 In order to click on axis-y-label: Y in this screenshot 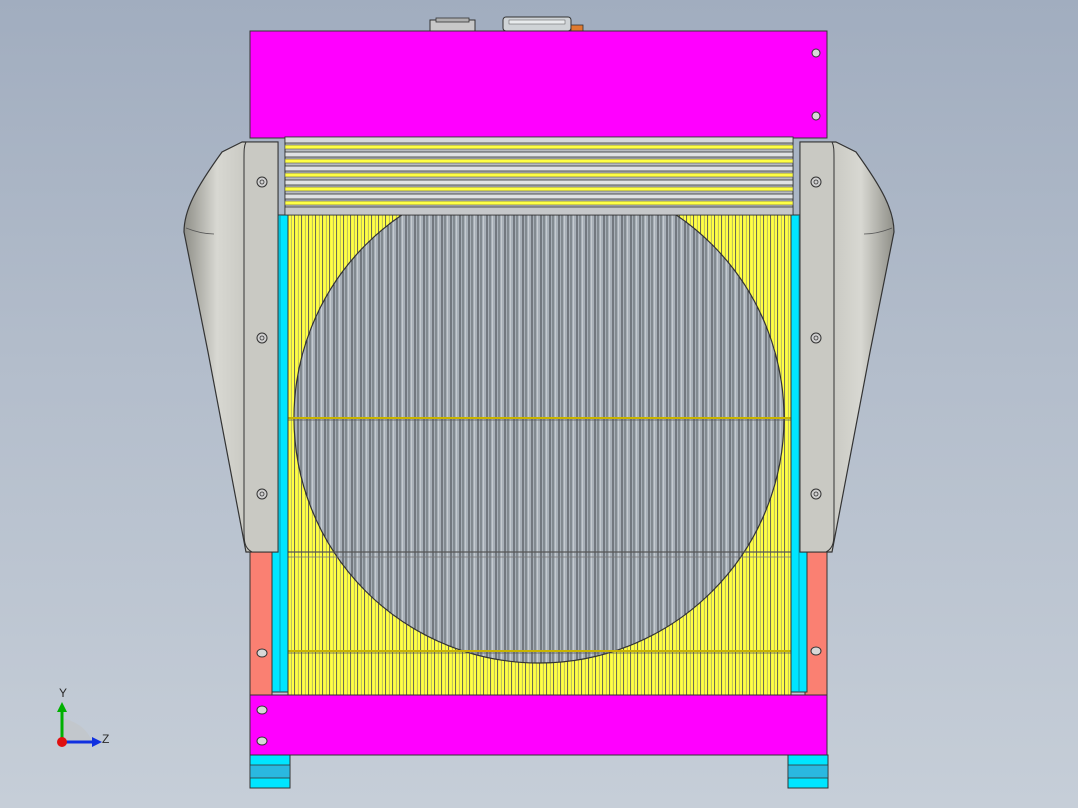, I will do `click(63, 693)`.